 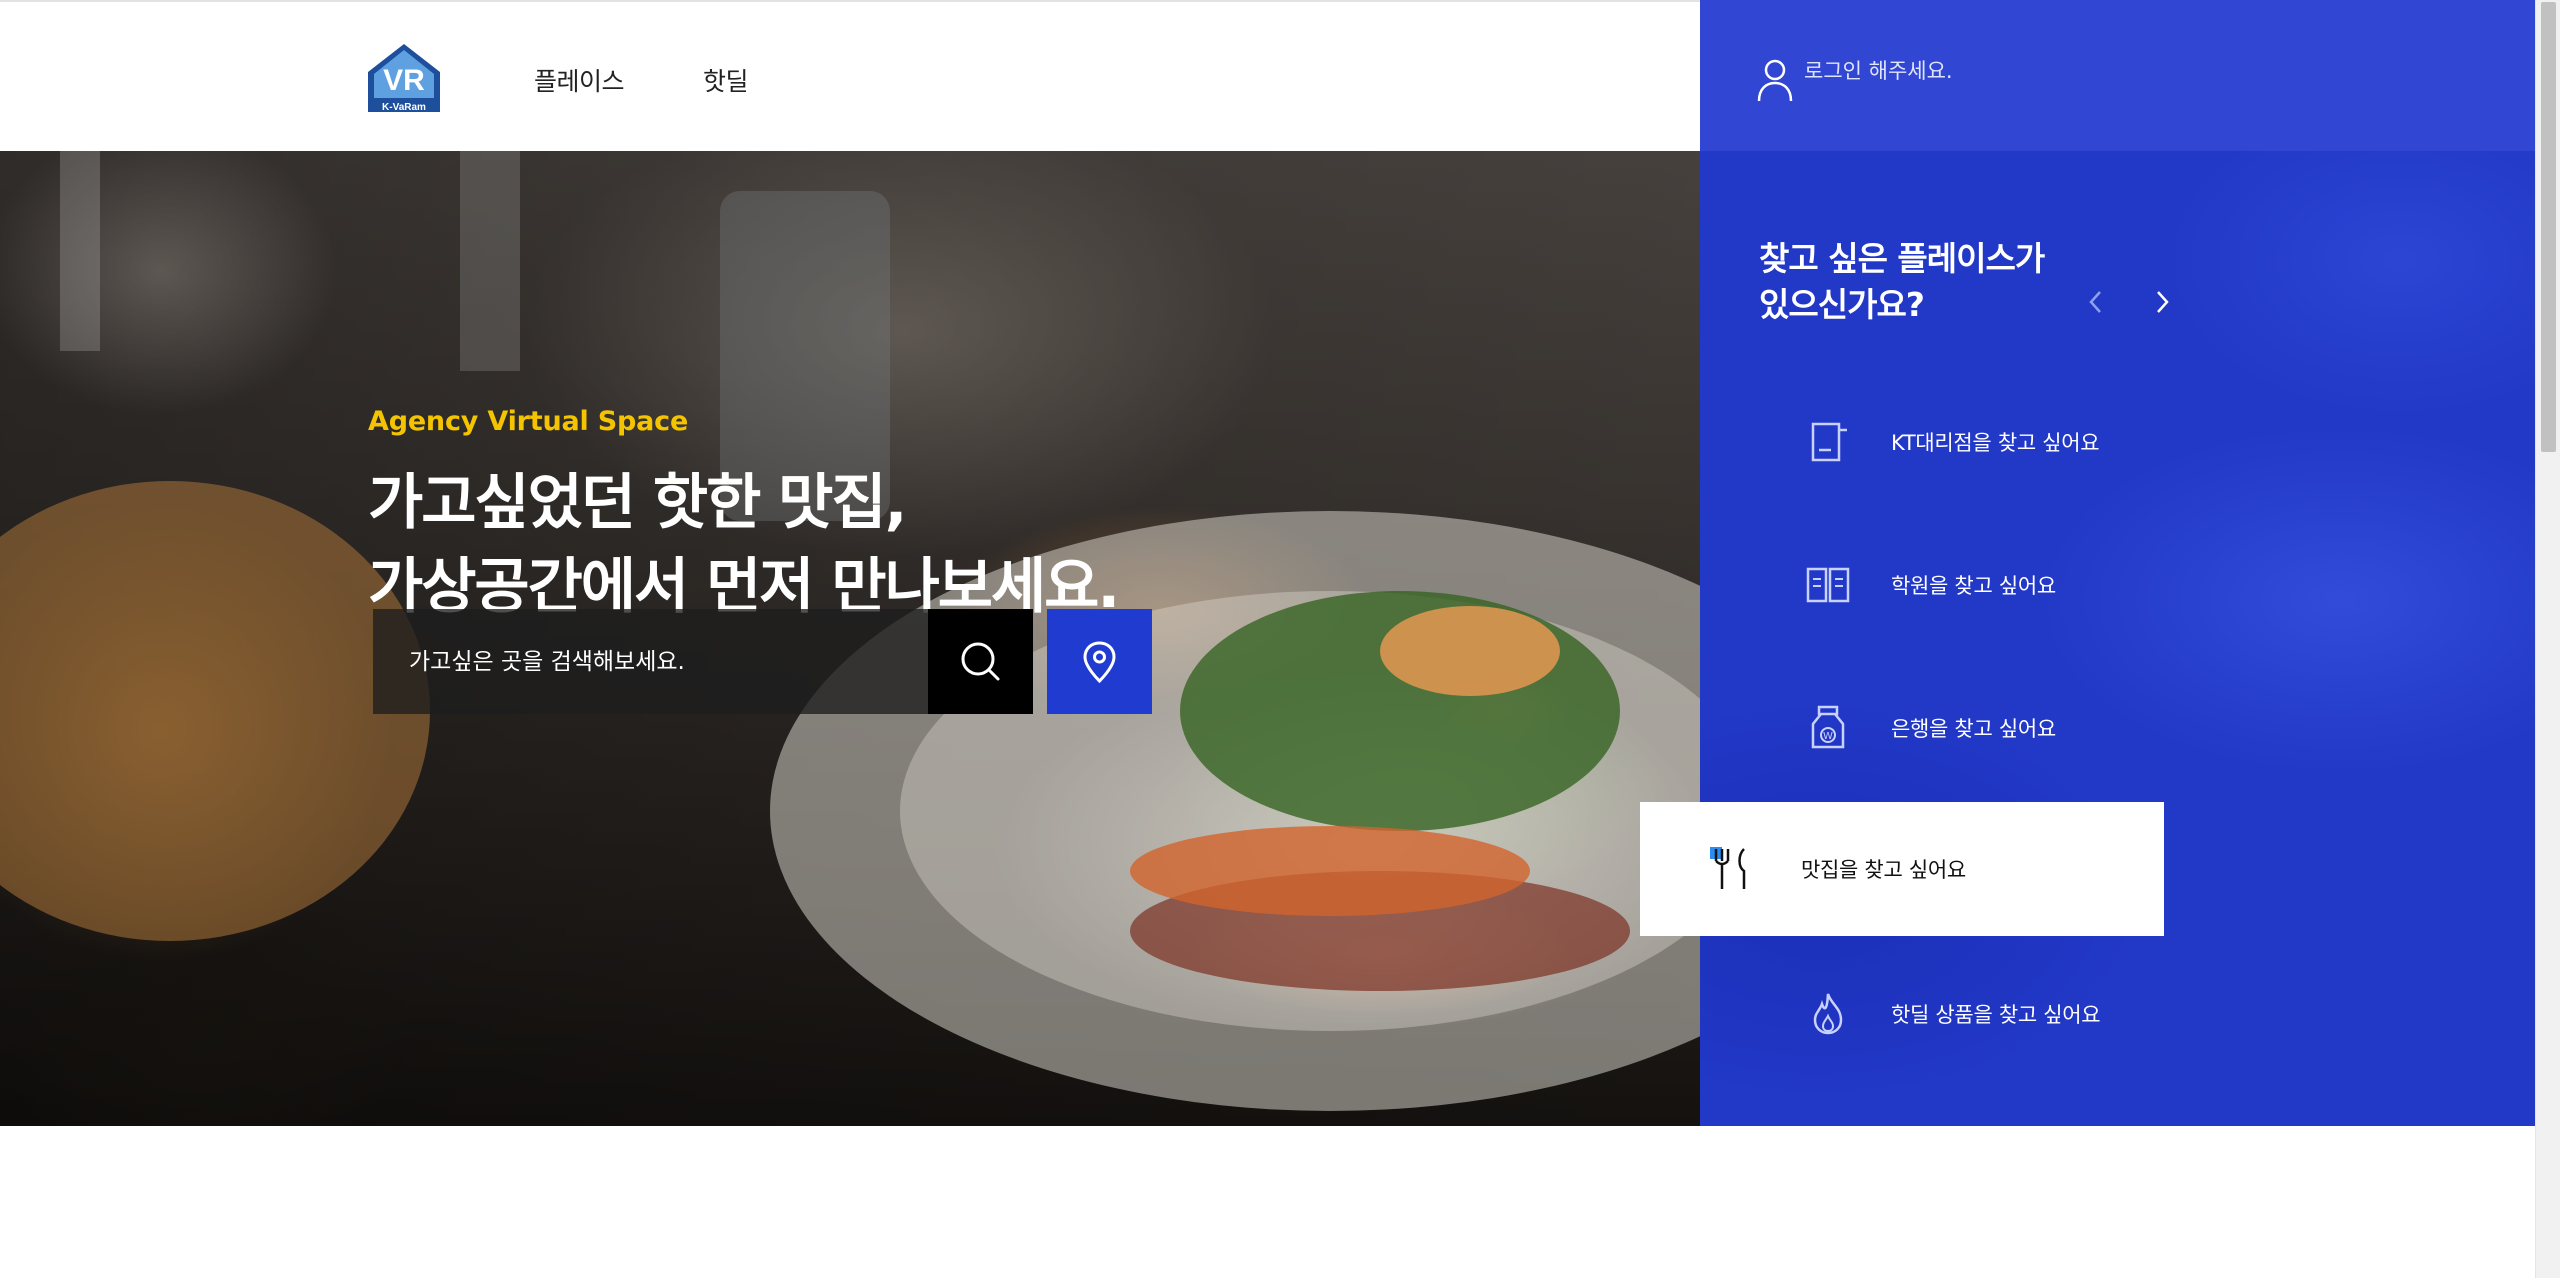 I want to click on svg-text: K-VaRam, so click(x=404, y=107).